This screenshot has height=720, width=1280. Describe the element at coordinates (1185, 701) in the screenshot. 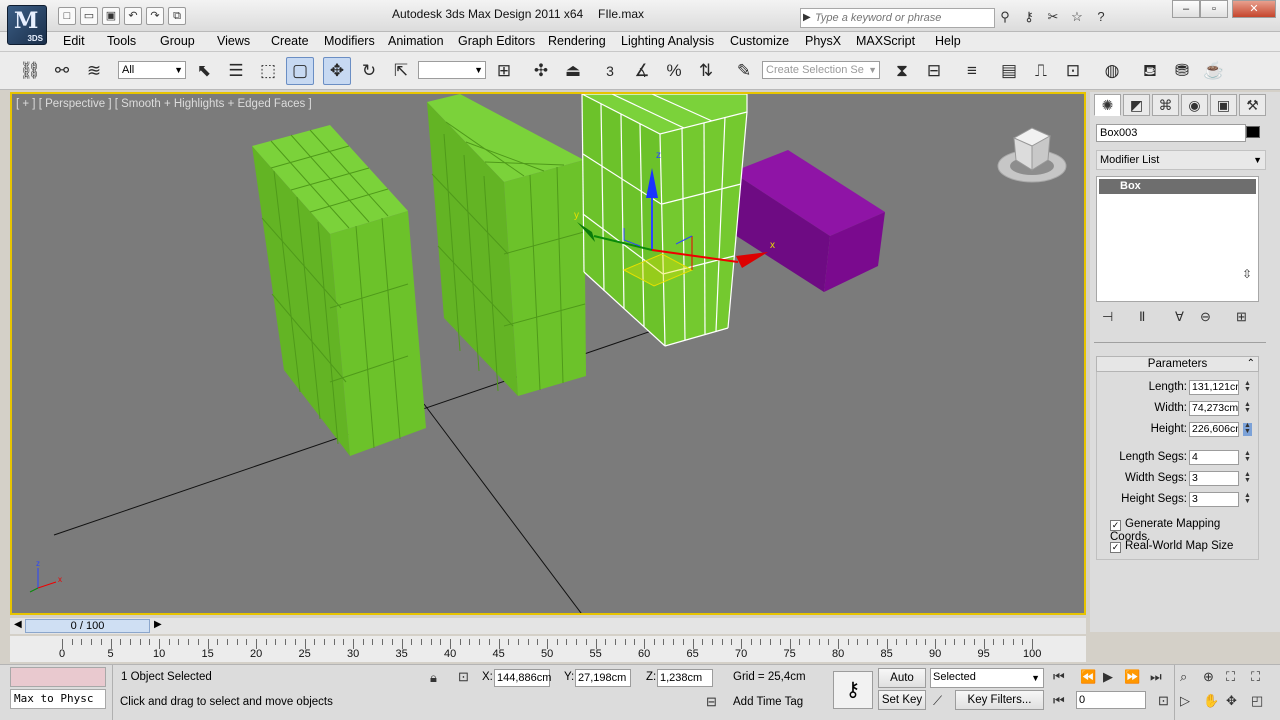

I see `field-of-view-icon: ▷` at that location.